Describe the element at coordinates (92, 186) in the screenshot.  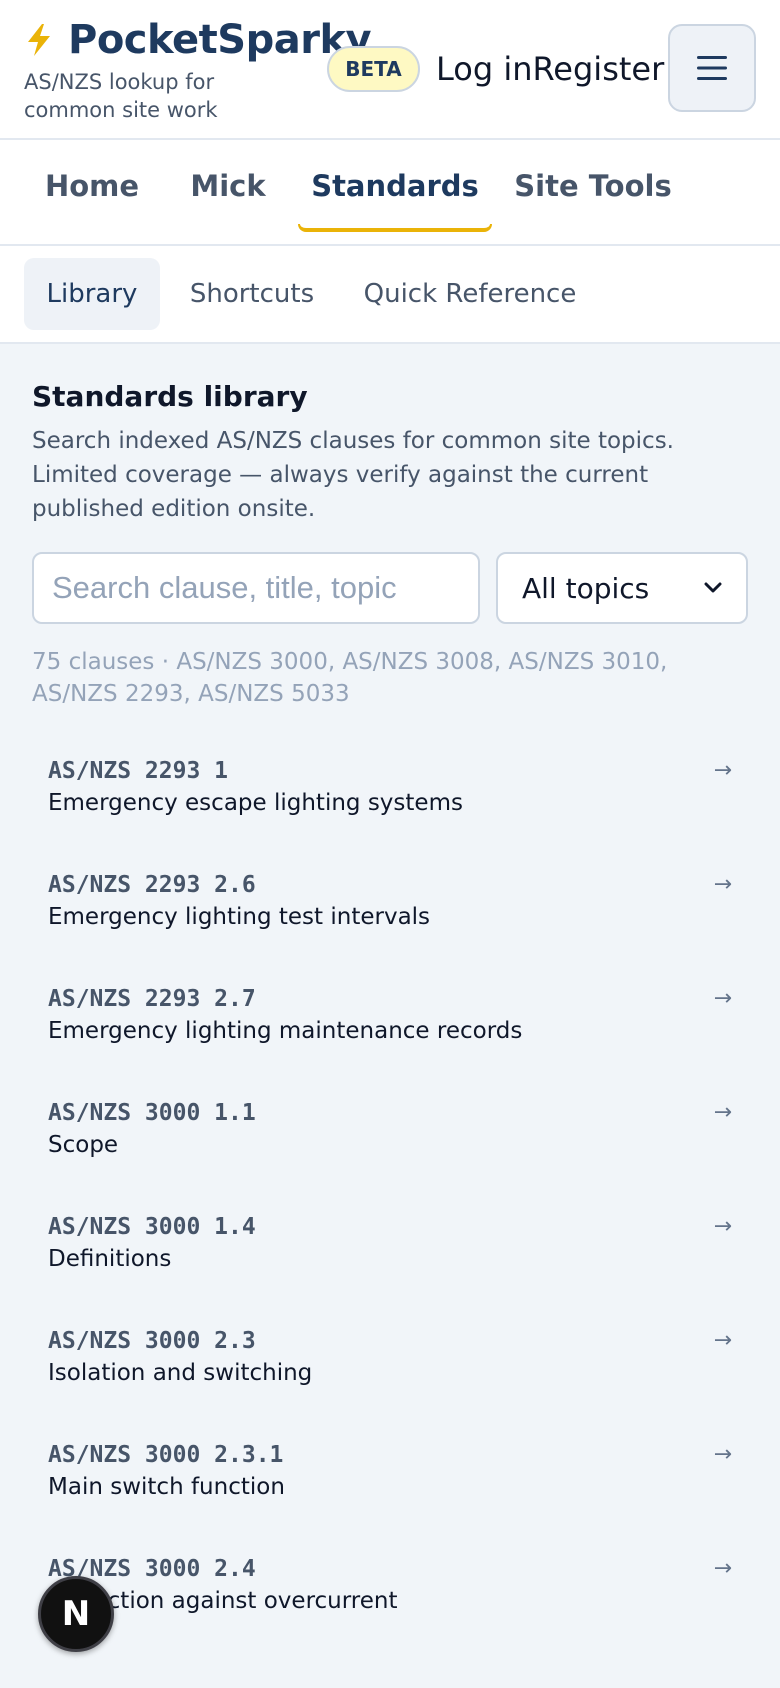
I see `tab-home: Home` at that location.